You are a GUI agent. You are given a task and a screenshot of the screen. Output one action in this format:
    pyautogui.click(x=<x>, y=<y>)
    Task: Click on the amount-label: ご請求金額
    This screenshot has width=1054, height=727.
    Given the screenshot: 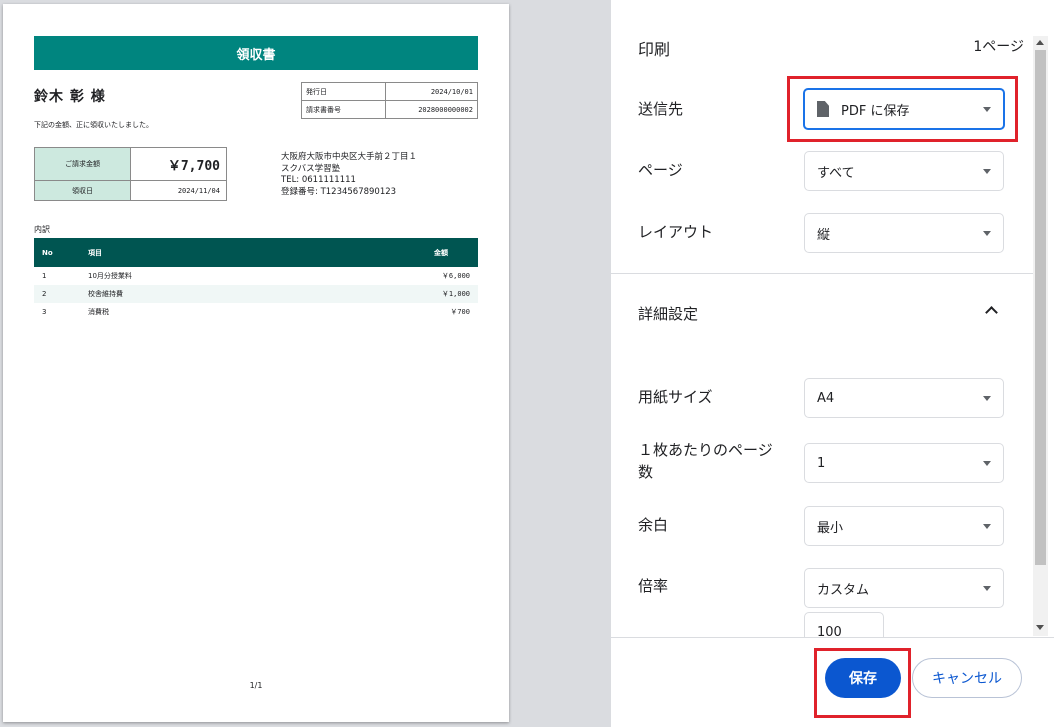 What is the action you would take?
    pyautogui.click(x=82, y=164)
    